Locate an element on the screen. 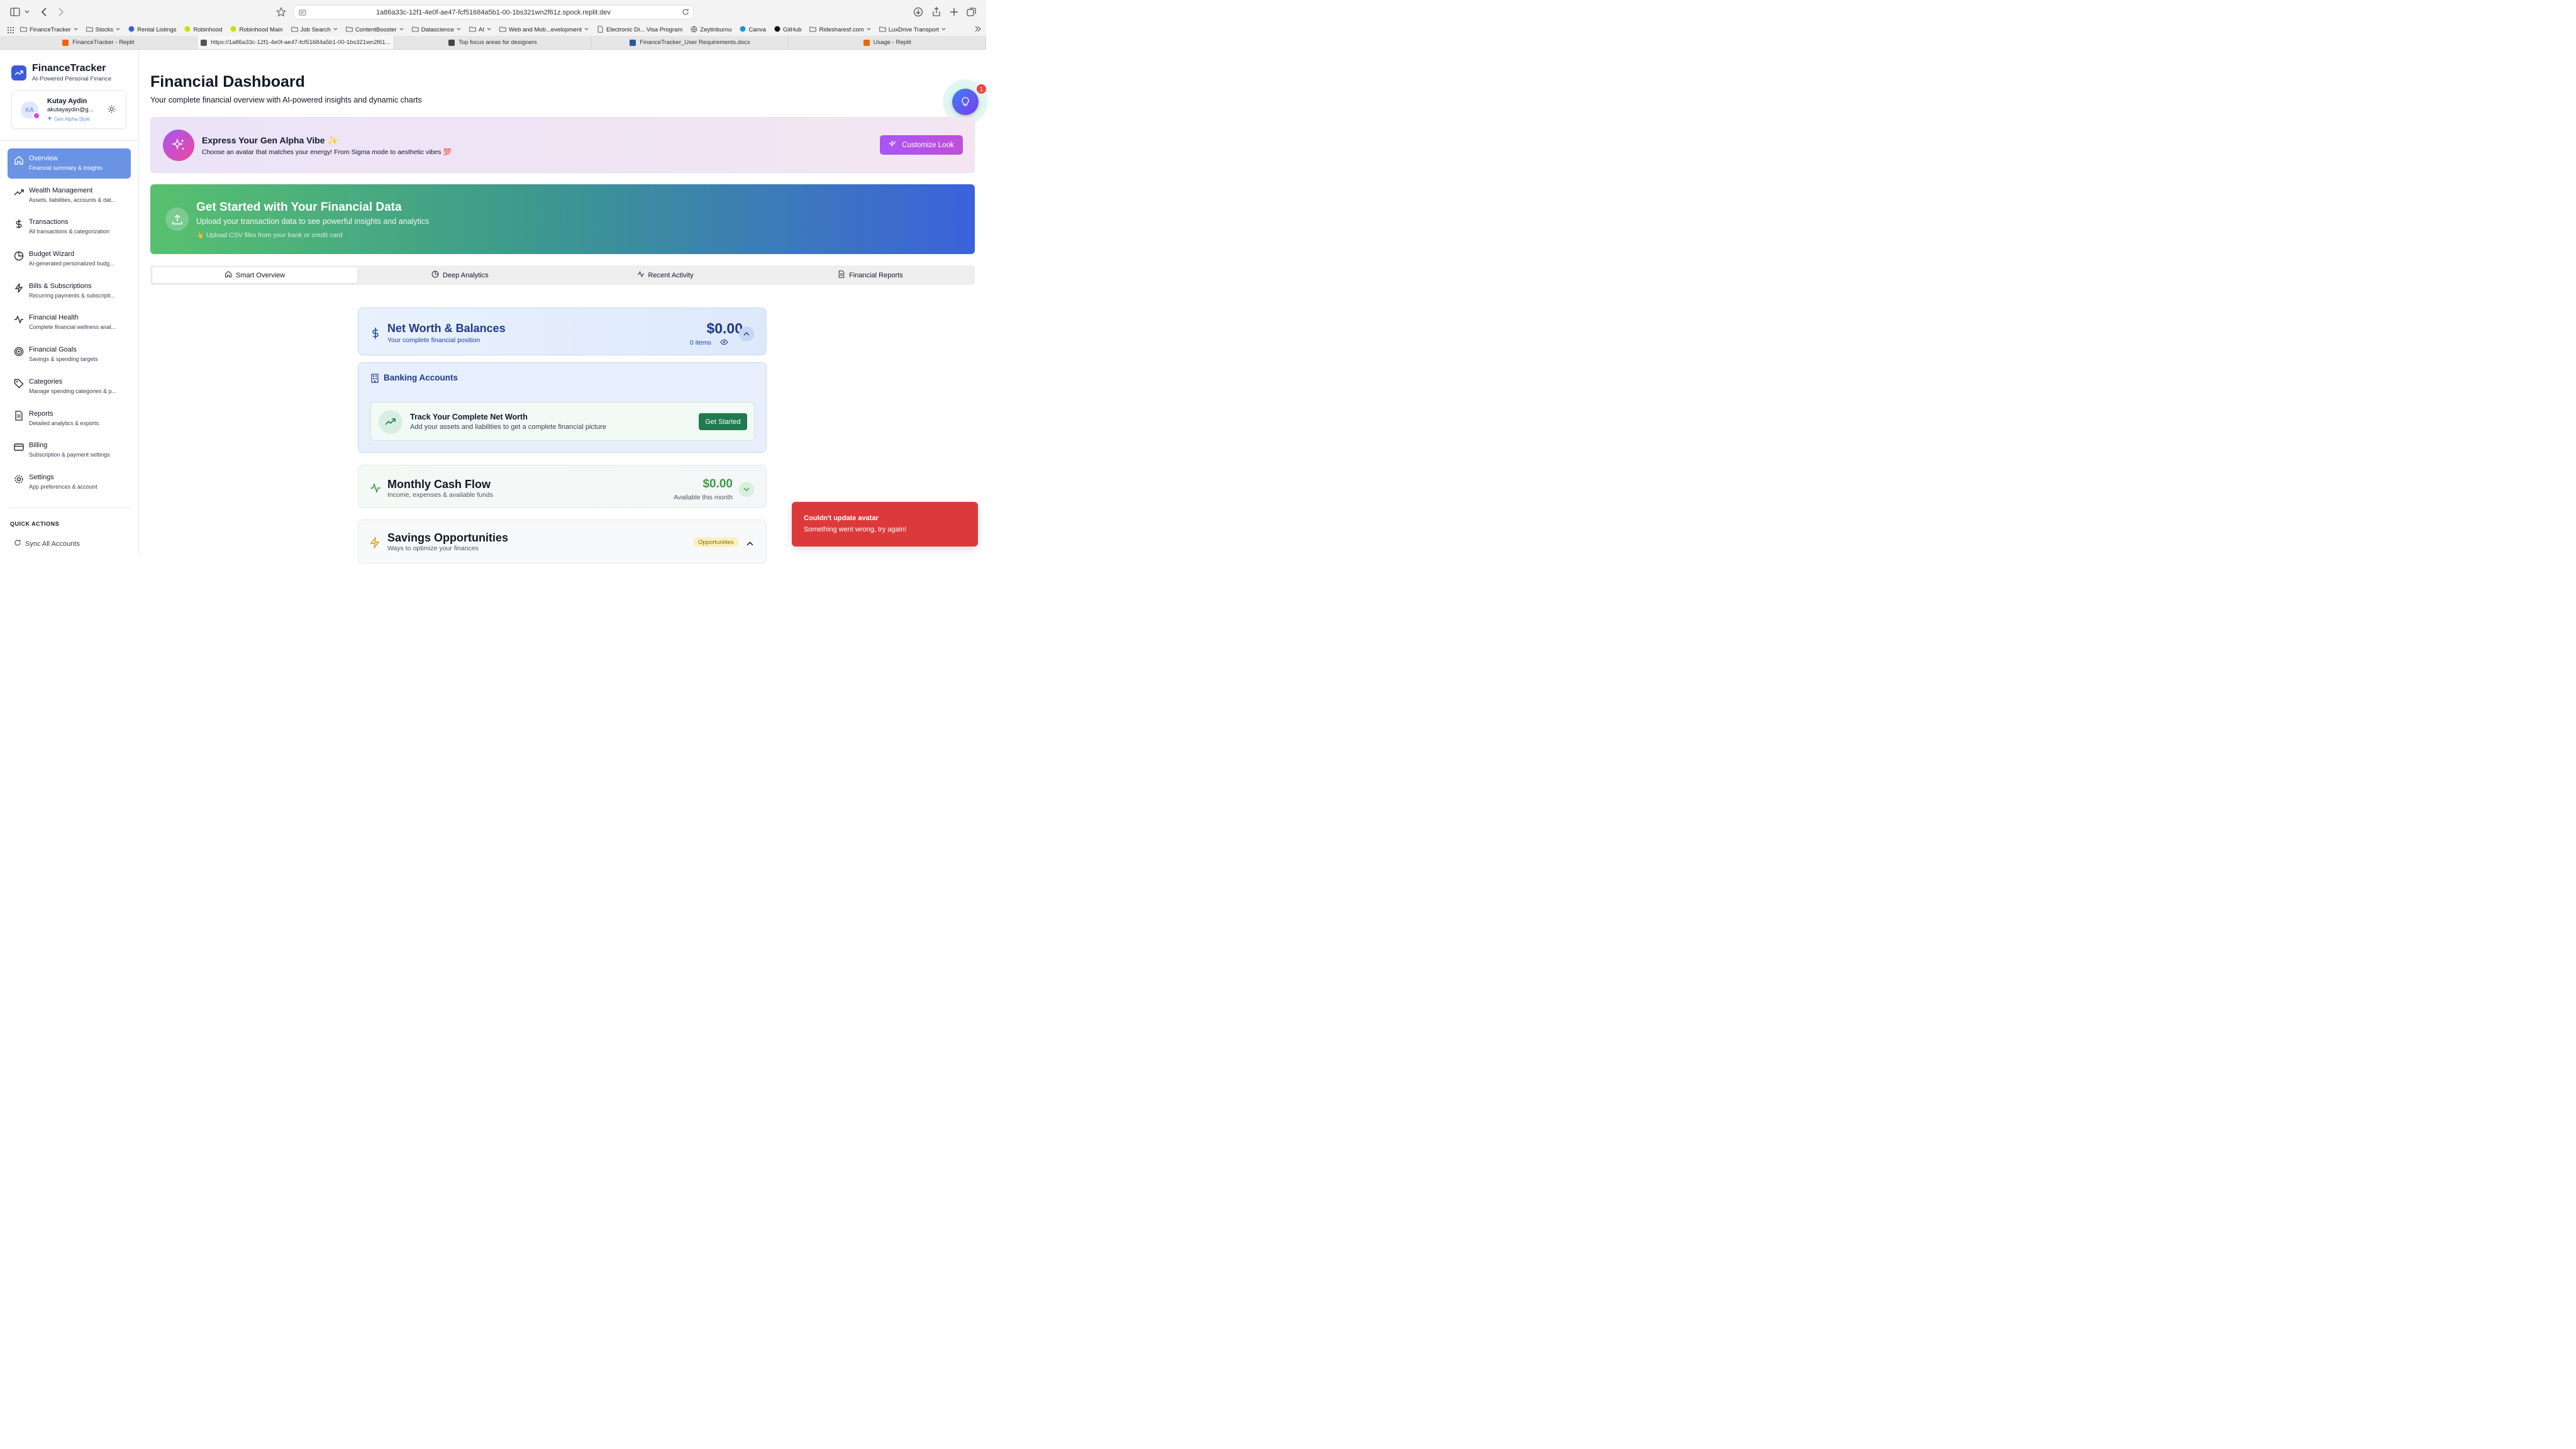 The image size is (2576, 1449). bookmark-label: Stocks is located at coordinates (104, 29).